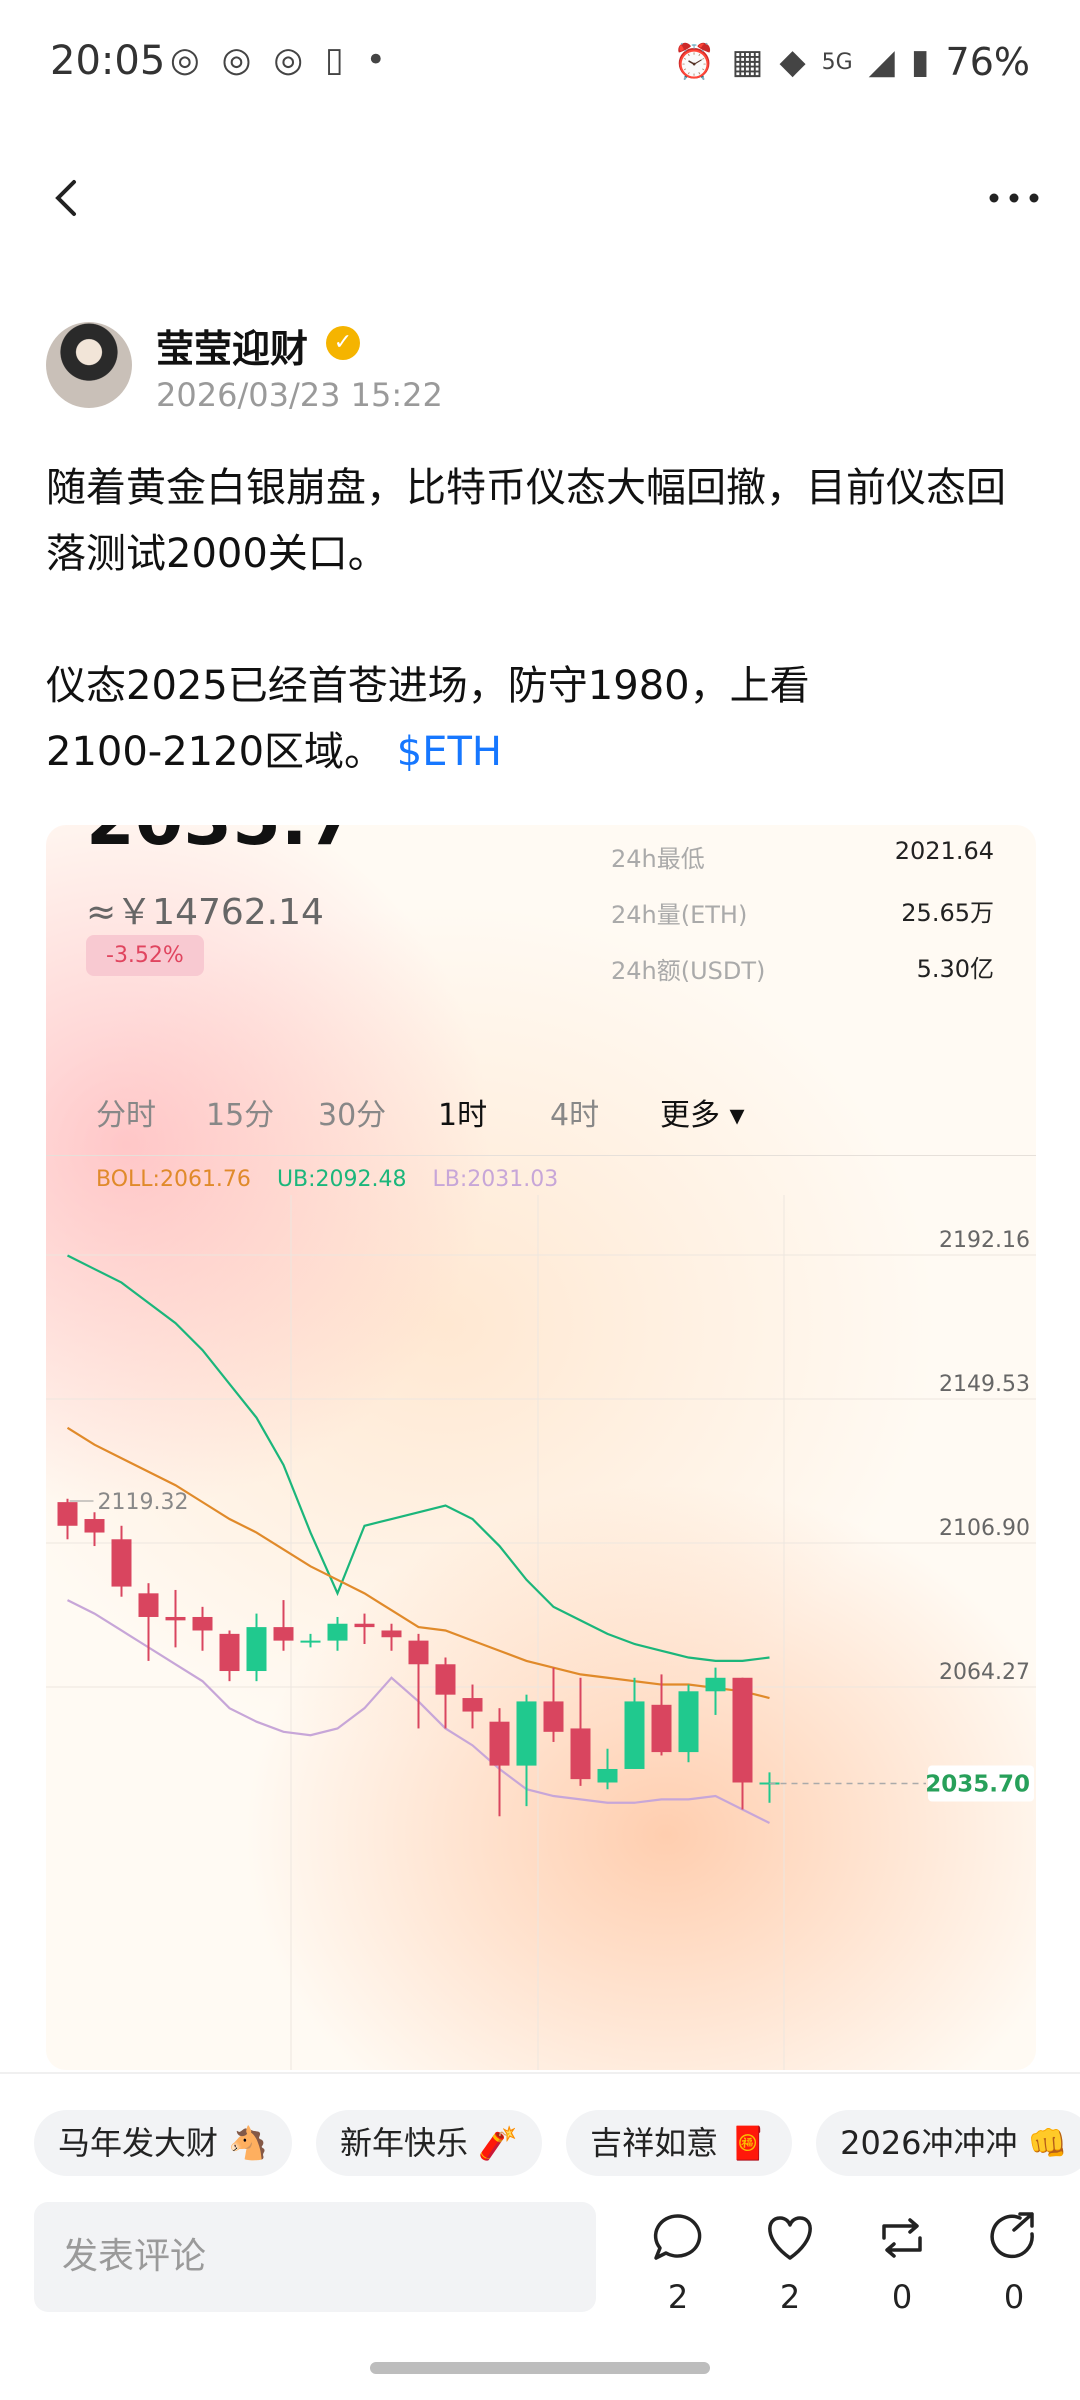 The height and width of the screenshot is (2400, 1080). What do you see at coordinates (145, 955) in the screenshot?
I see `change-badge: -3.52%` at bounding box center [145, 955].